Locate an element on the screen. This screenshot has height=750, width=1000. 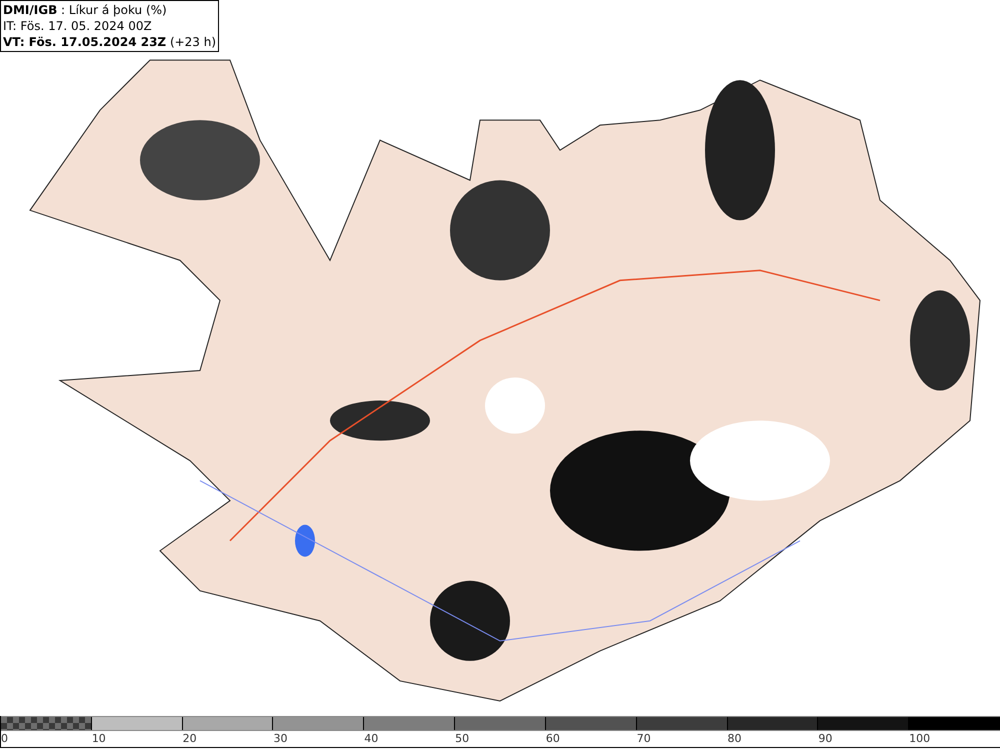
legend-tick-label: 50 is located at coordinates (462, 739).